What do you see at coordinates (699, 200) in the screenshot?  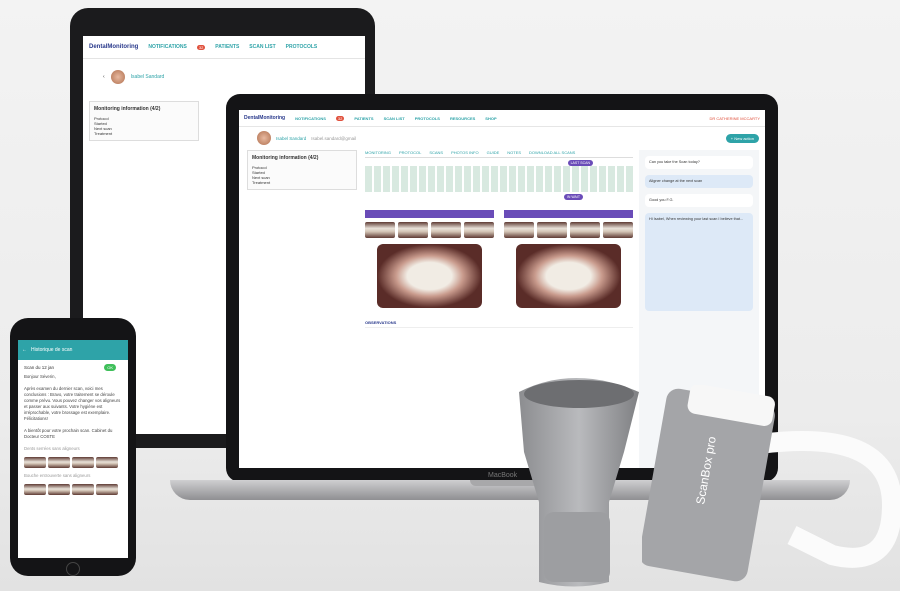 I see `chat-message: Good you F.G.` at bounding box center [699, 200].